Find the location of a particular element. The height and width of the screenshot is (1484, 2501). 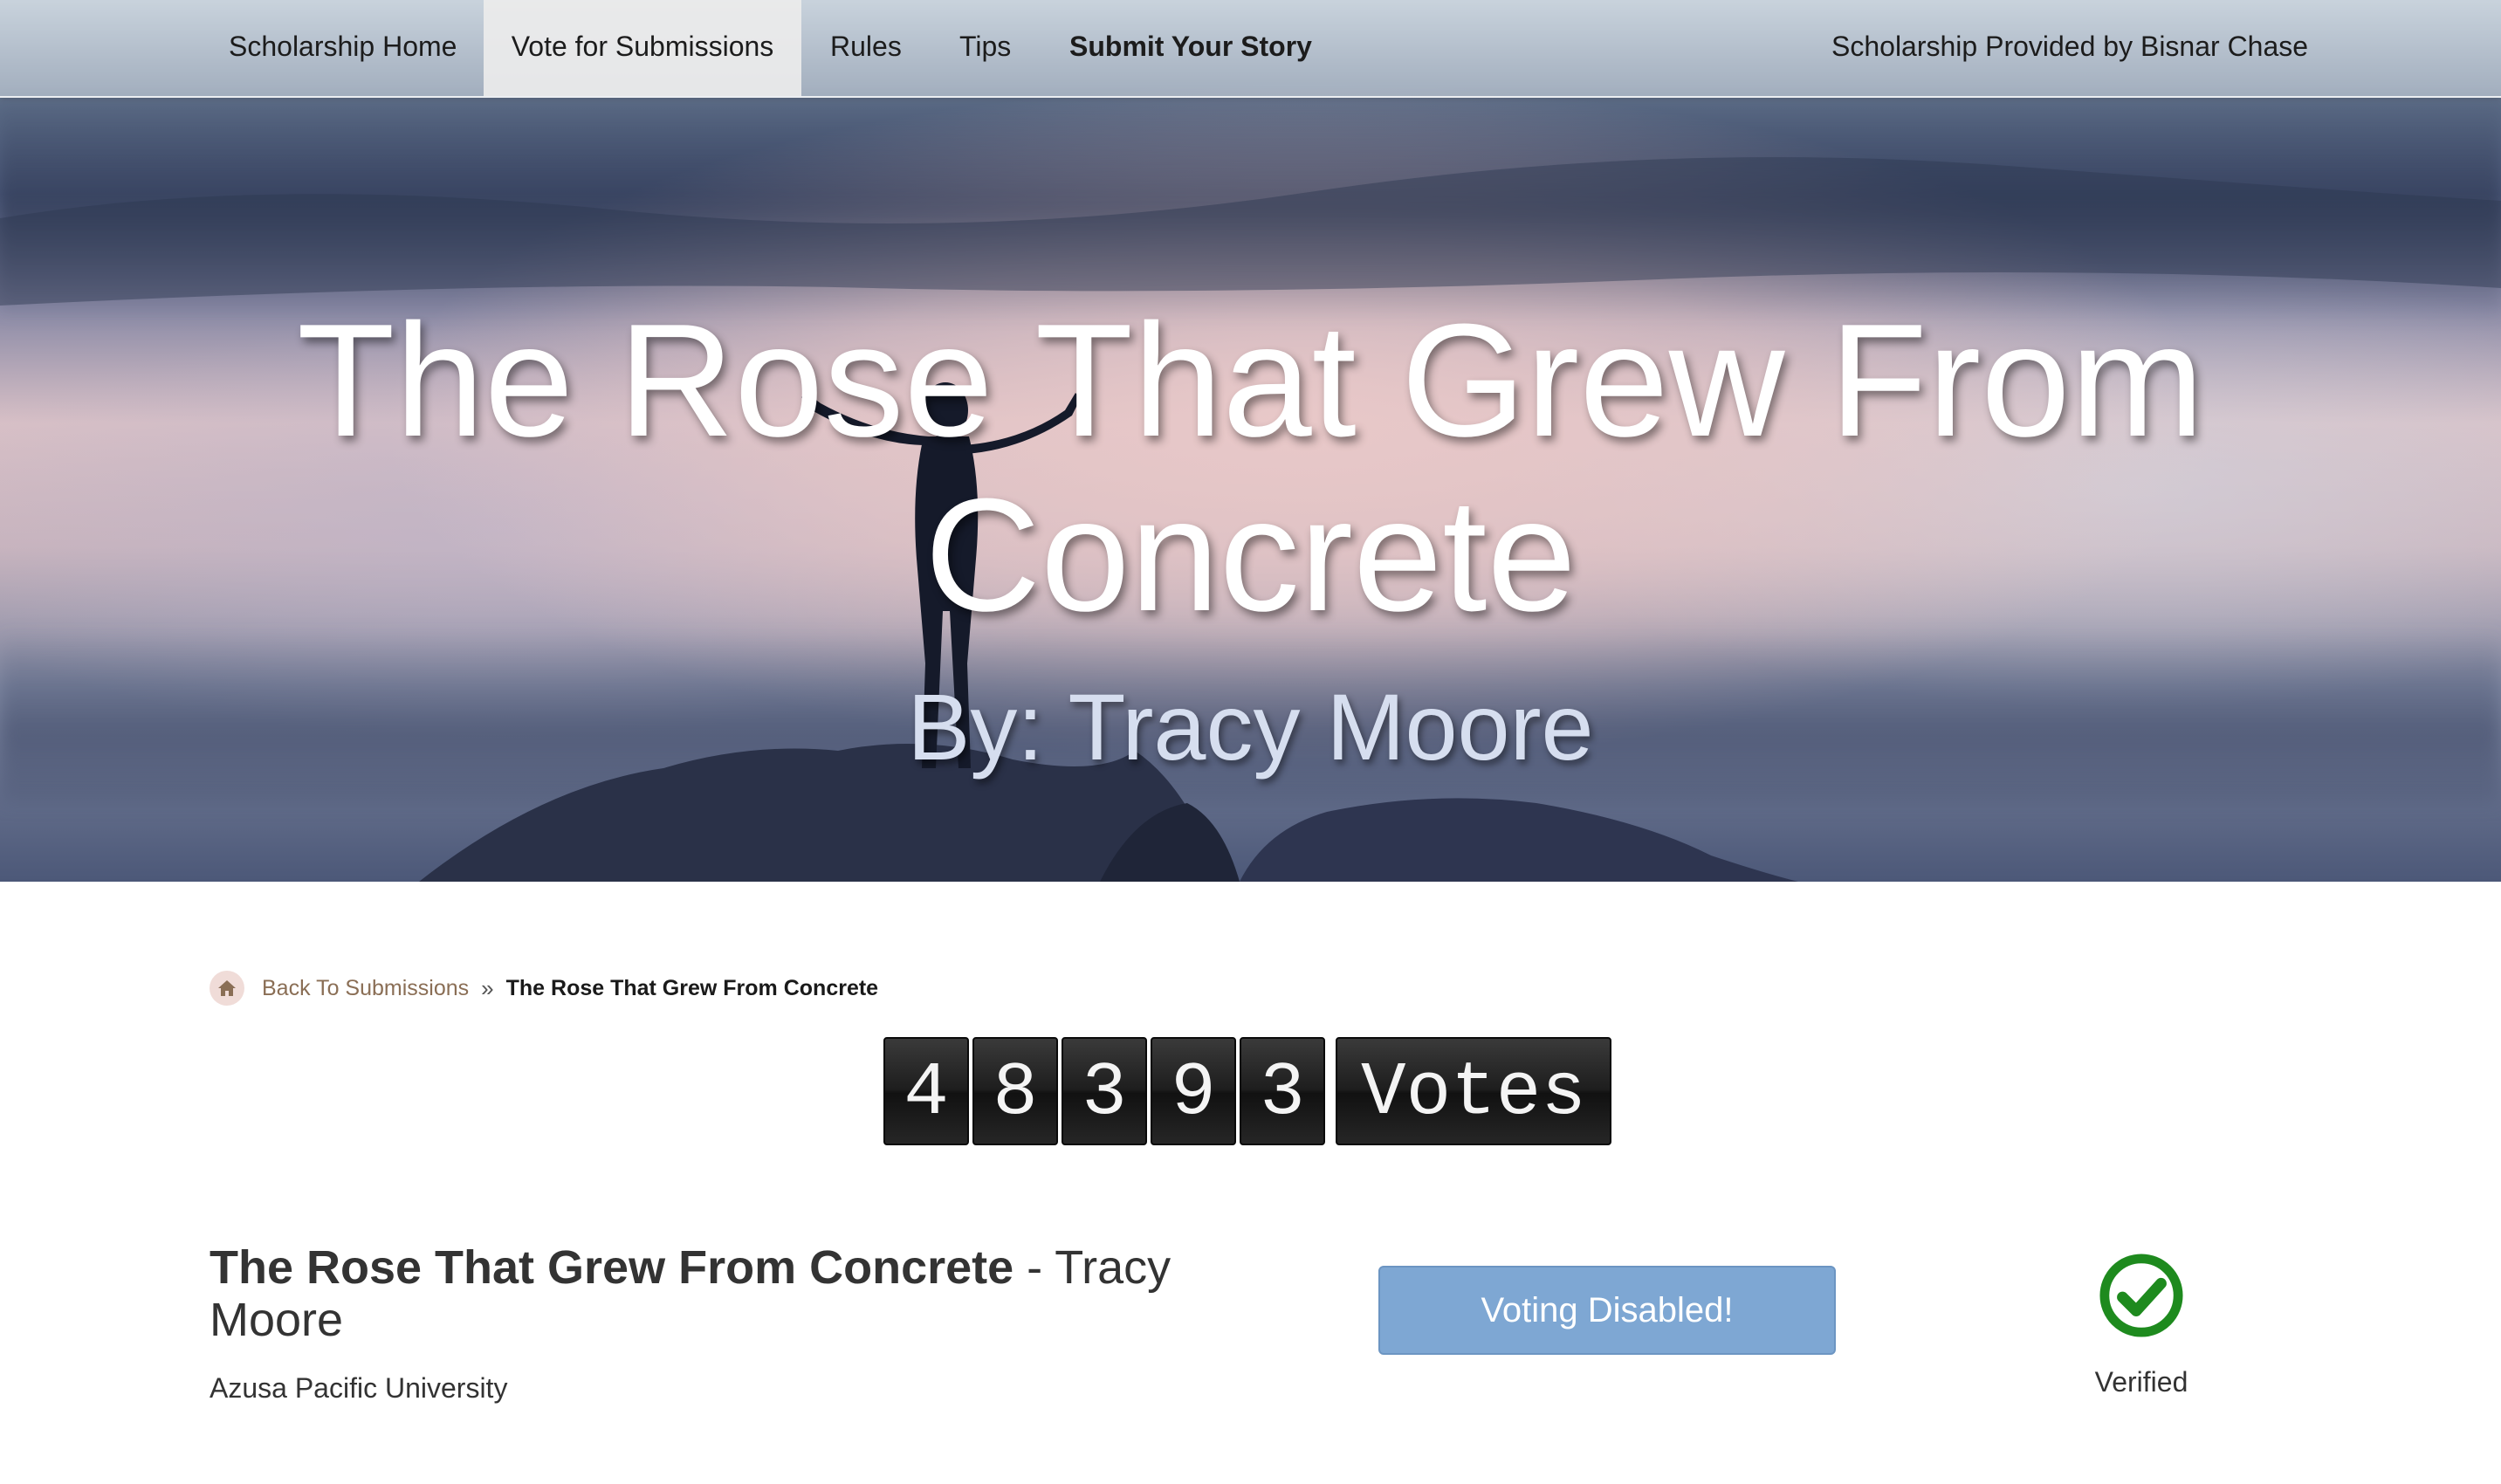

vote-digit: 8 is located at coordinates (1015, 1091).